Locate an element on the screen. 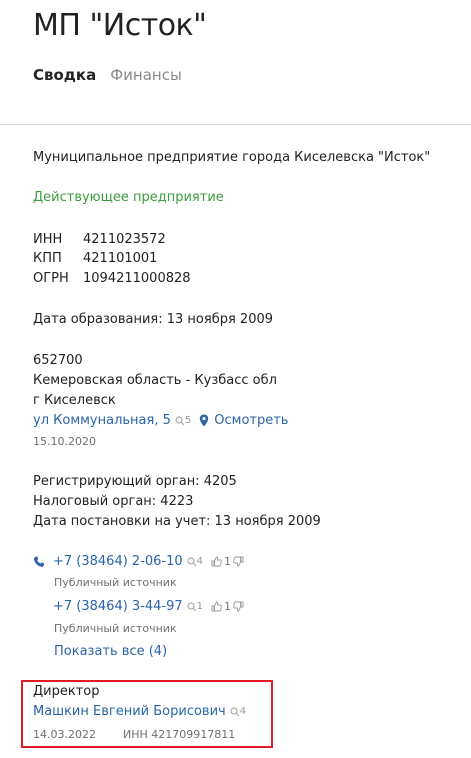  page-title: МП "Исток" is located at coordinates (120, 25).